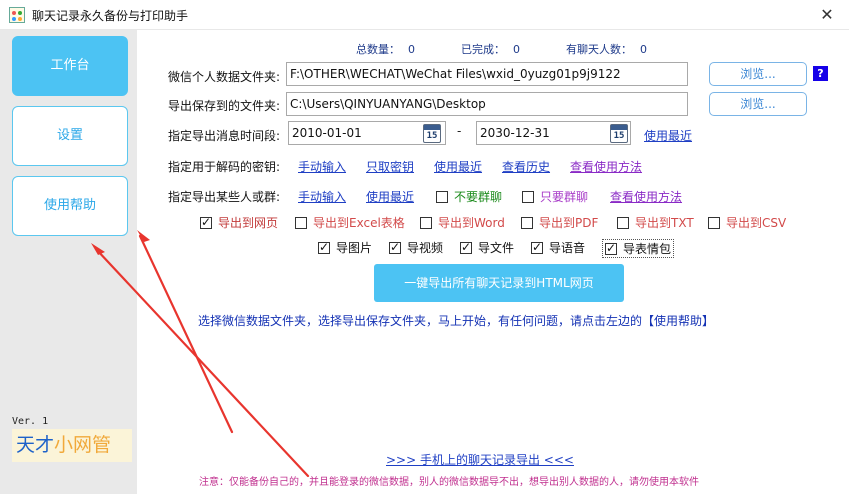  What do you see at coordinates (499, 283) in the screenshot?
I see `export-all-html-button: 一键导出所有聊天记录到HTML网页` at bounding box center [499, 283].